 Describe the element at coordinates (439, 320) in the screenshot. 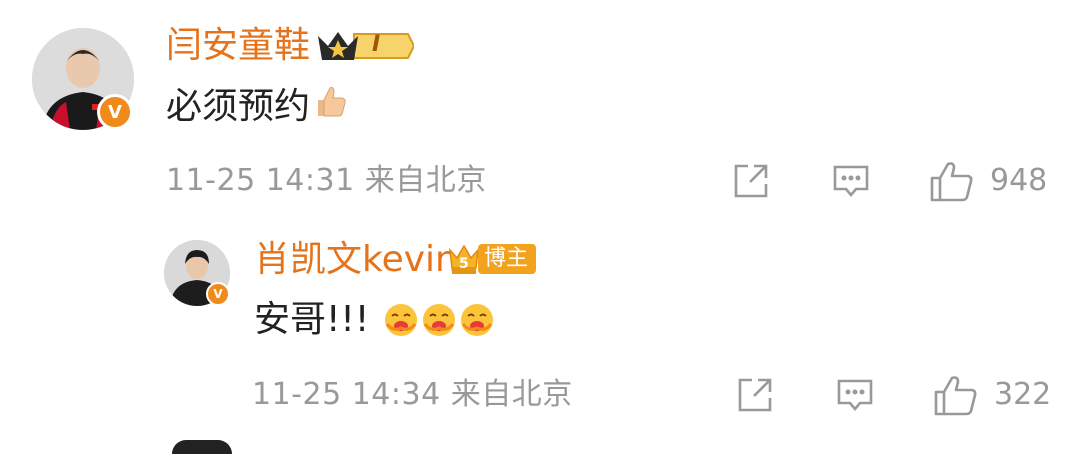

I see `hug-emoji` at that location.